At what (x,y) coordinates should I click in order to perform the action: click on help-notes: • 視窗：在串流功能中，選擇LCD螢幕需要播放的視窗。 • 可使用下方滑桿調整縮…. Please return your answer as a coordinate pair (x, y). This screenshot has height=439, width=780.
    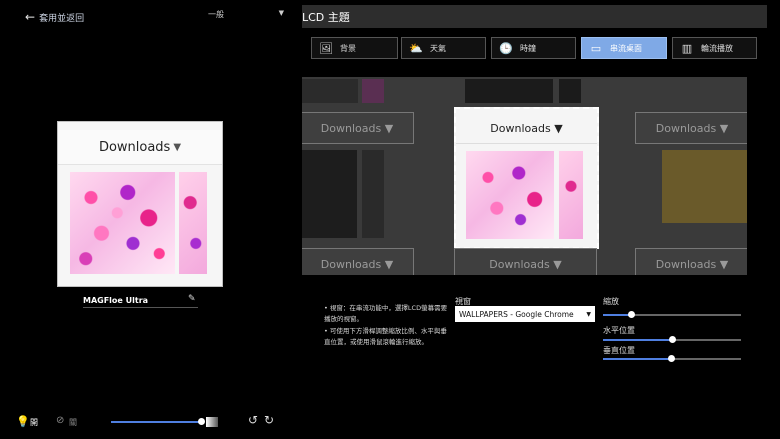
    Looking at the image, I should click on (388, 326).